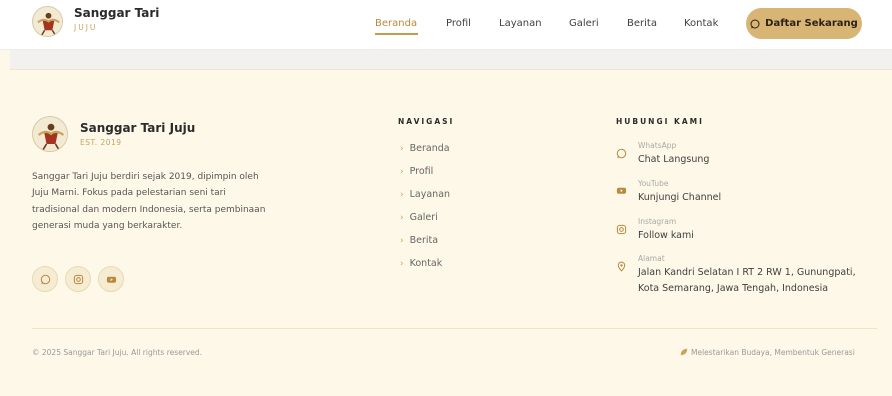 The width and height of the screenshot is (892, 396). Describe the element at coordinates (425, 194) in the screenshot. I see `footer-nav-layanan: › Layanan` at that location.